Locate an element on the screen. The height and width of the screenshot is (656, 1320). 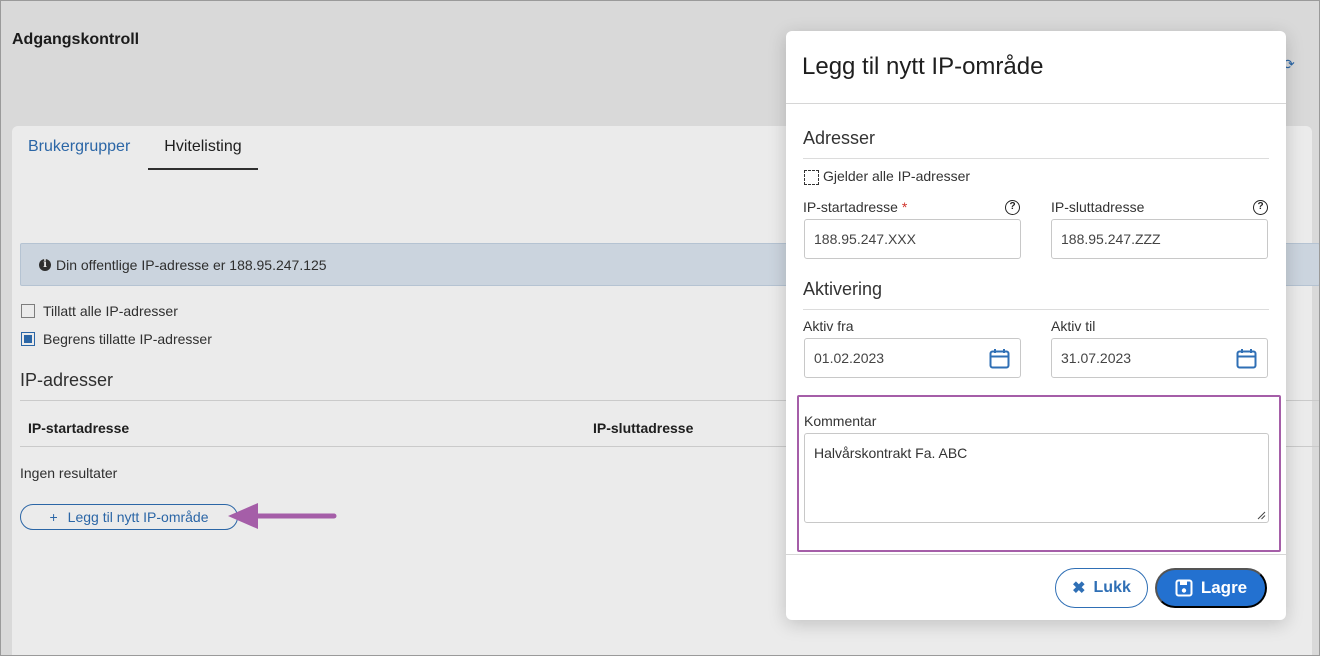
dialog-title: Legg til nytt IP-område is located at coordinates (923, 66).